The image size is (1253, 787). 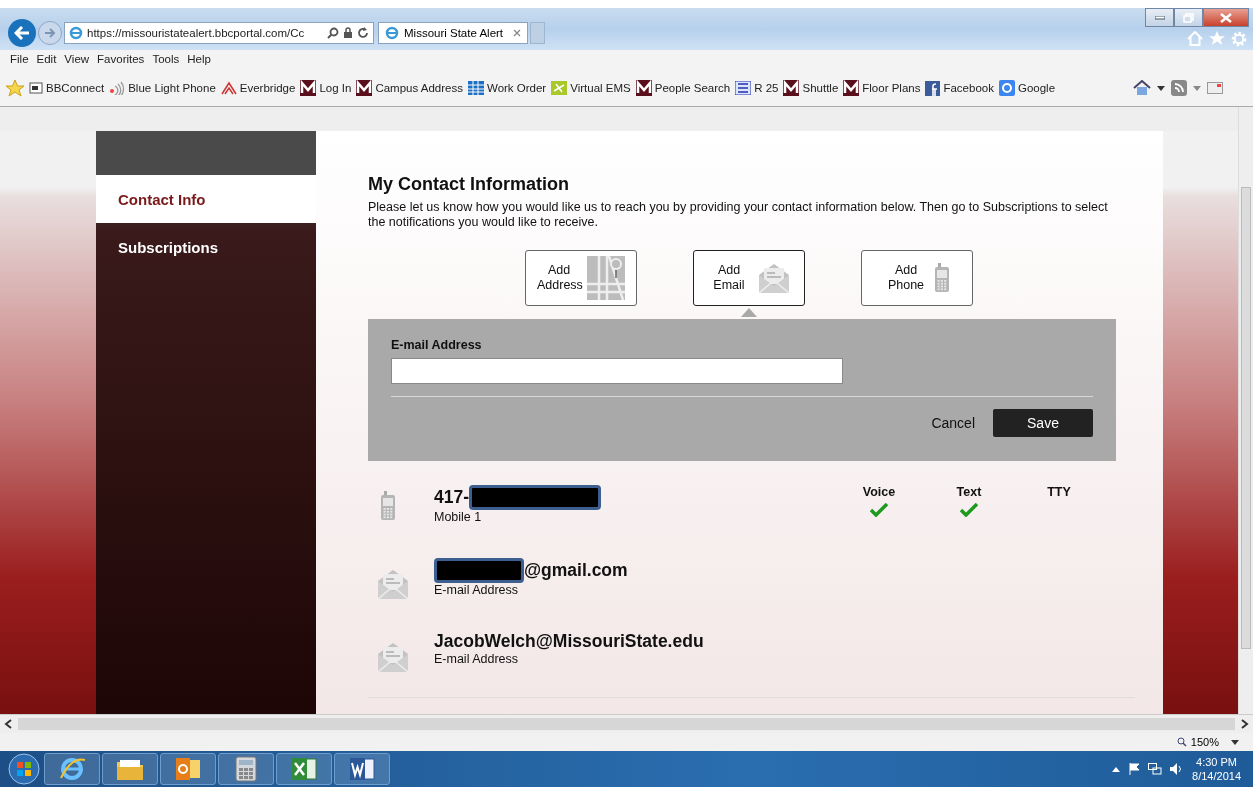 I want to click on mail-icon, so click(x=1215, y=88).